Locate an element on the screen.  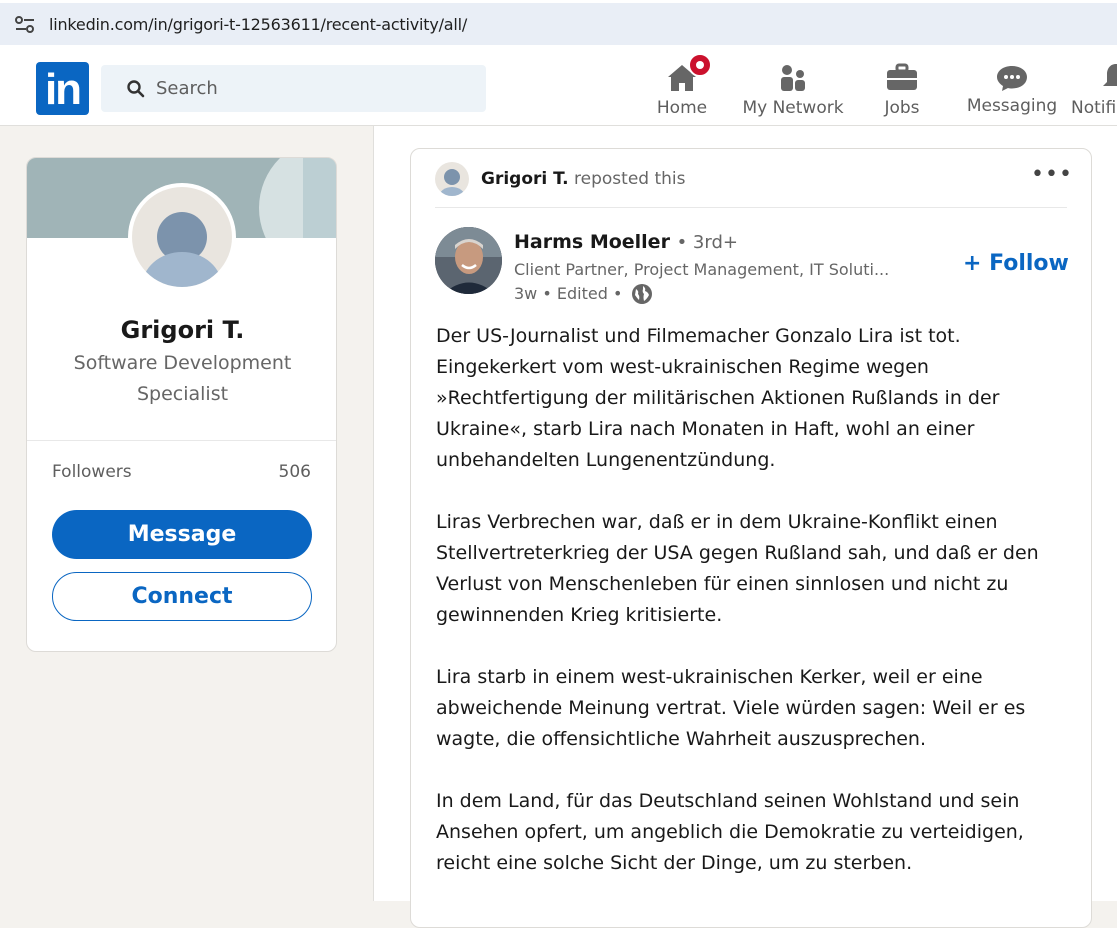
repost-text: reposted this is located at coordinates (630, 179).